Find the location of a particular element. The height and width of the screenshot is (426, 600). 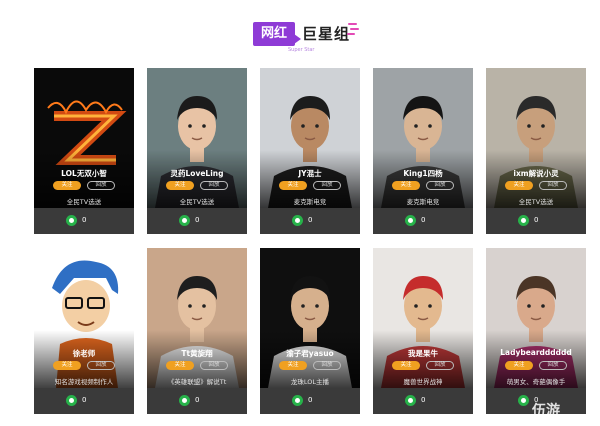

star-name: 渝子君yasuo is located at coordinates (310, 353).